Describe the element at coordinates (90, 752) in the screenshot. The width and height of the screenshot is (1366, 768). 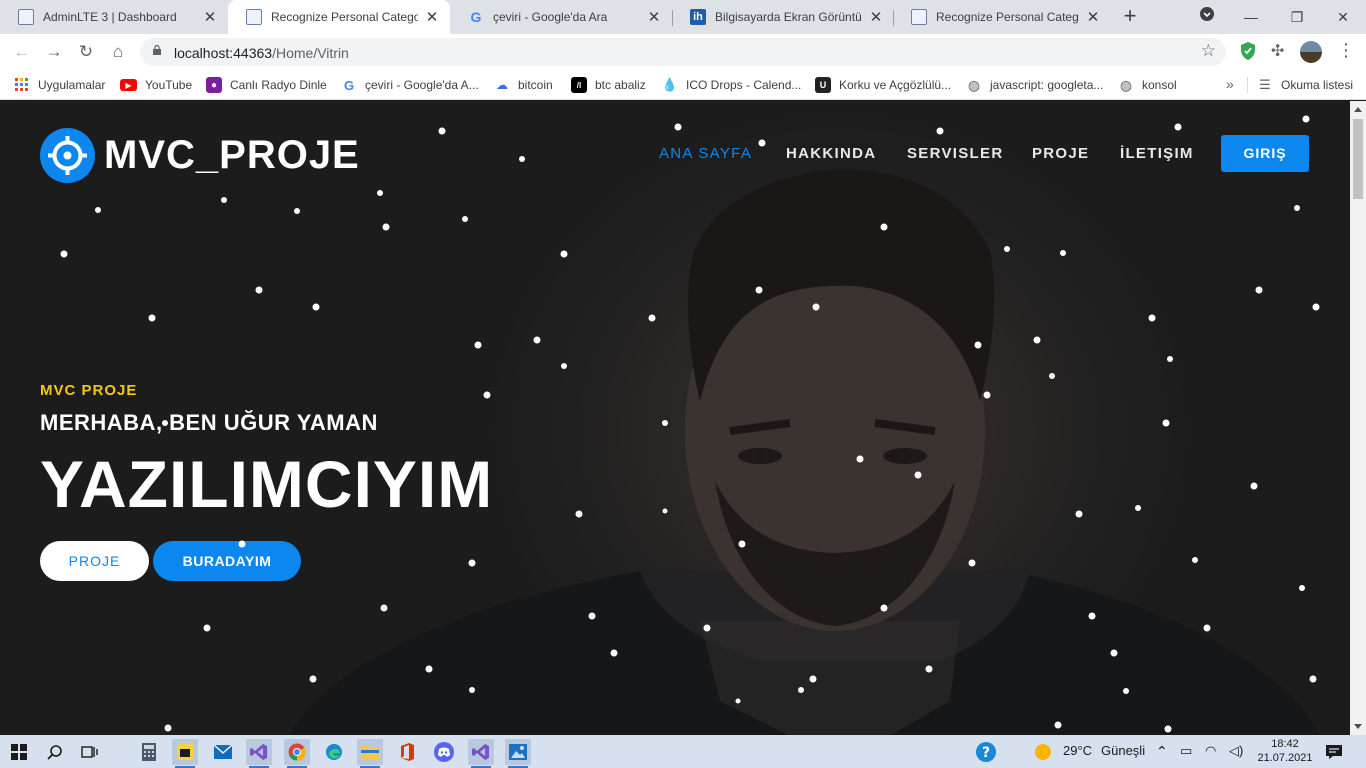
I see `task-view-icon` at that location.